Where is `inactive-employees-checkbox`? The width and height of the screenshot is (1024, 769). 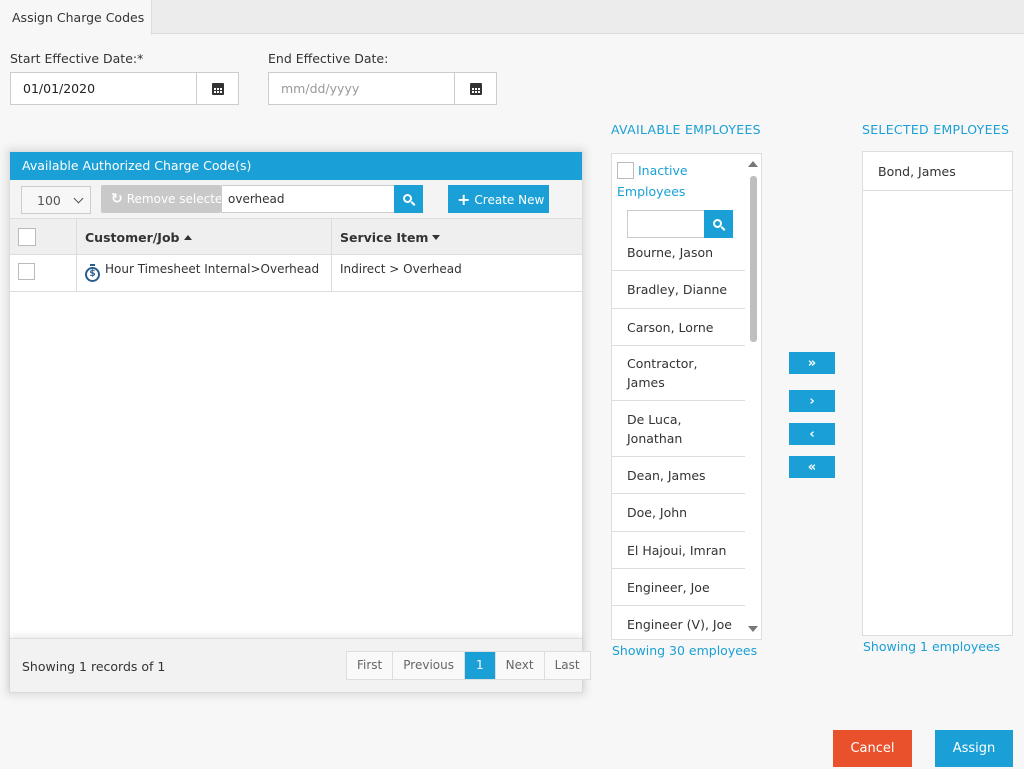
inactive-employees-checkbox is located at coordinates (625, 170).